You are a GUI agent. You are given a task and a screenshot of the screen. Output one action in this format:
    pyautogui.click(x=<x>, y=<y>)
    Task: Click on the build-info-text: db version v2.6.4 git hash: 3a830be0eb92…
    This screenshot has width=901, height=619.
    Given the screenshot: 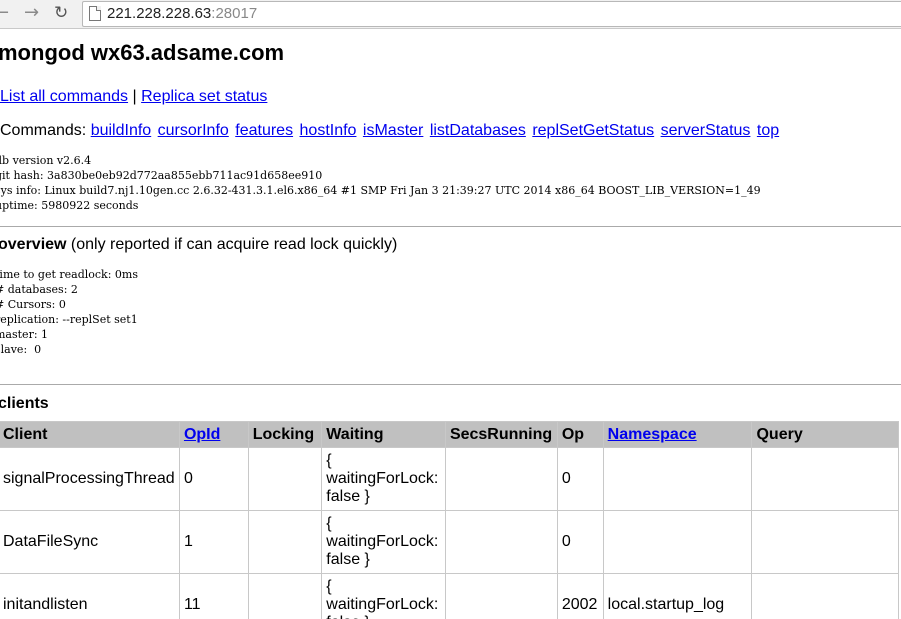 What is the action you would take?
    pyautogui.click(x=380, y=183)
    